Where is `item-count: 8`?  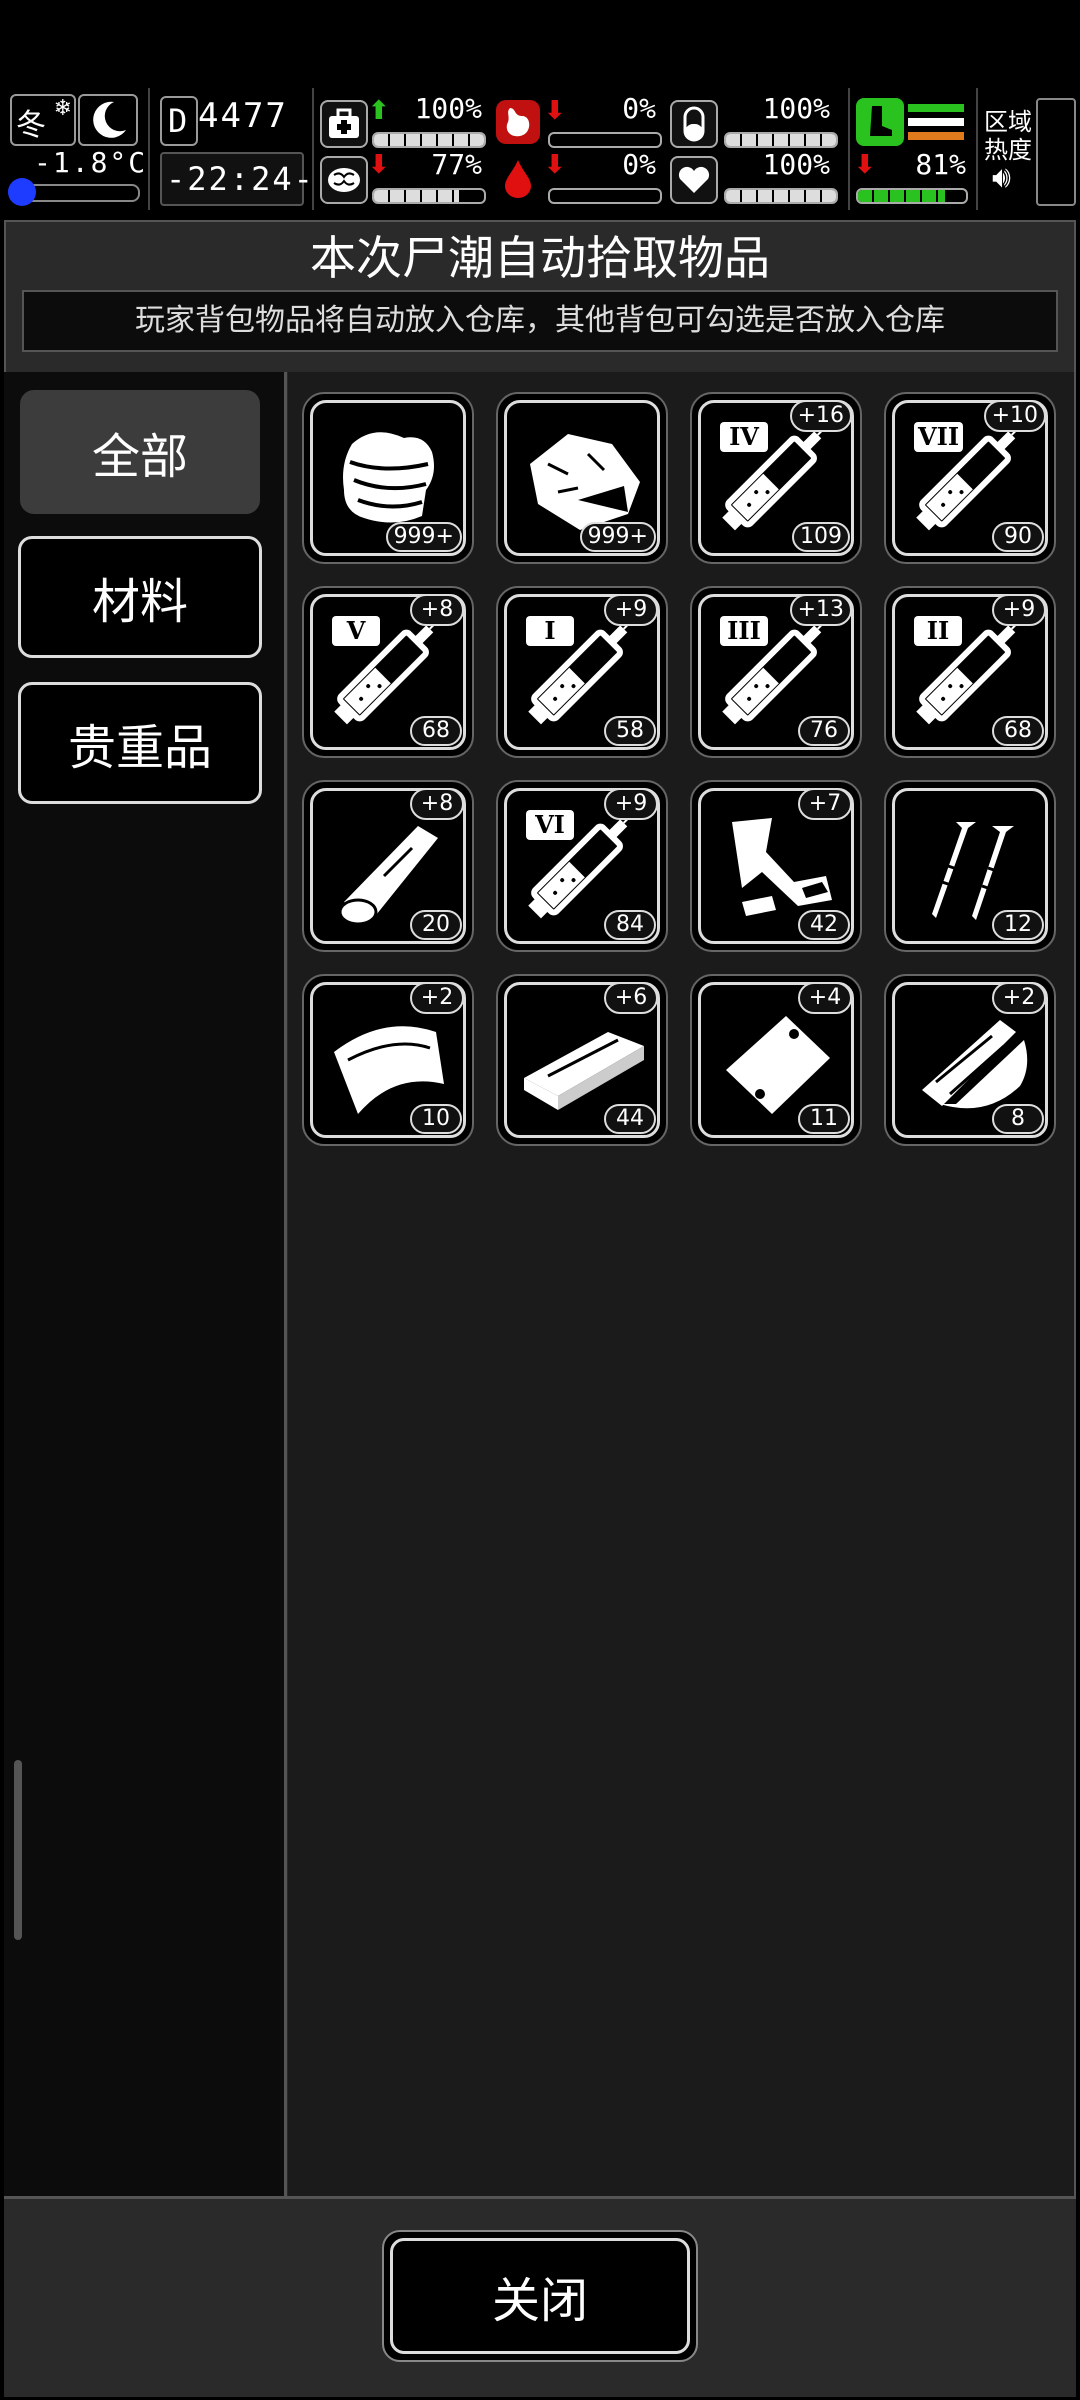 item-count: 8 is located at coordinates (1018, 1119).